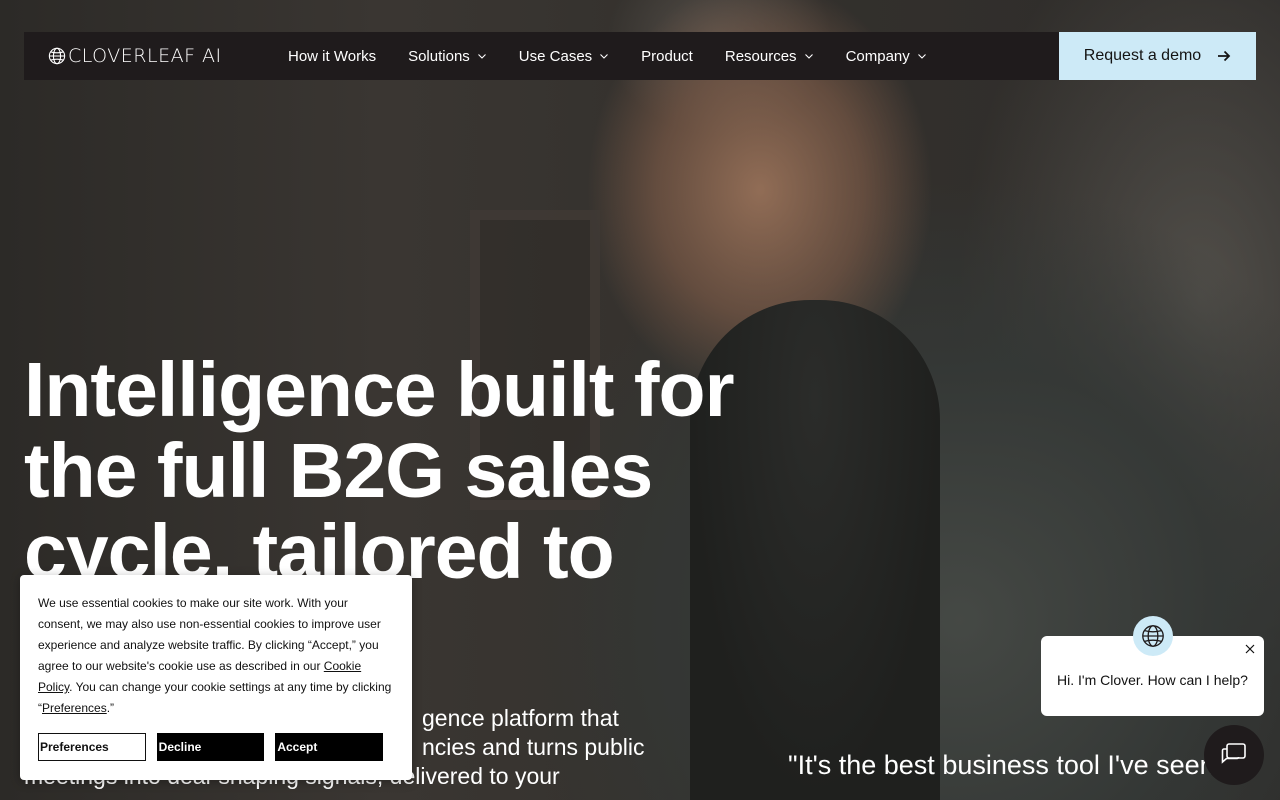 Image resolution: width=1280 pixels, height=800 pixels. Describe the element at coordinates (1142, 55) in the screenshot. I see `request-demo-label: Request a demo` at that location.